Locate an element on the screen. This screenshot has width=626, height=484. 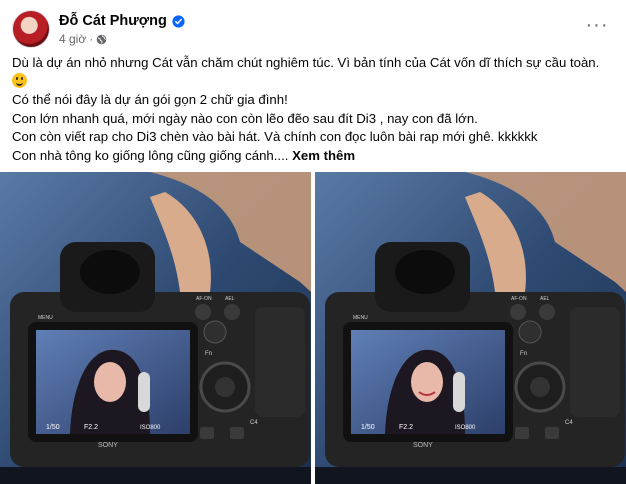
verified-badge-icon is located at coordinates (178, 21).